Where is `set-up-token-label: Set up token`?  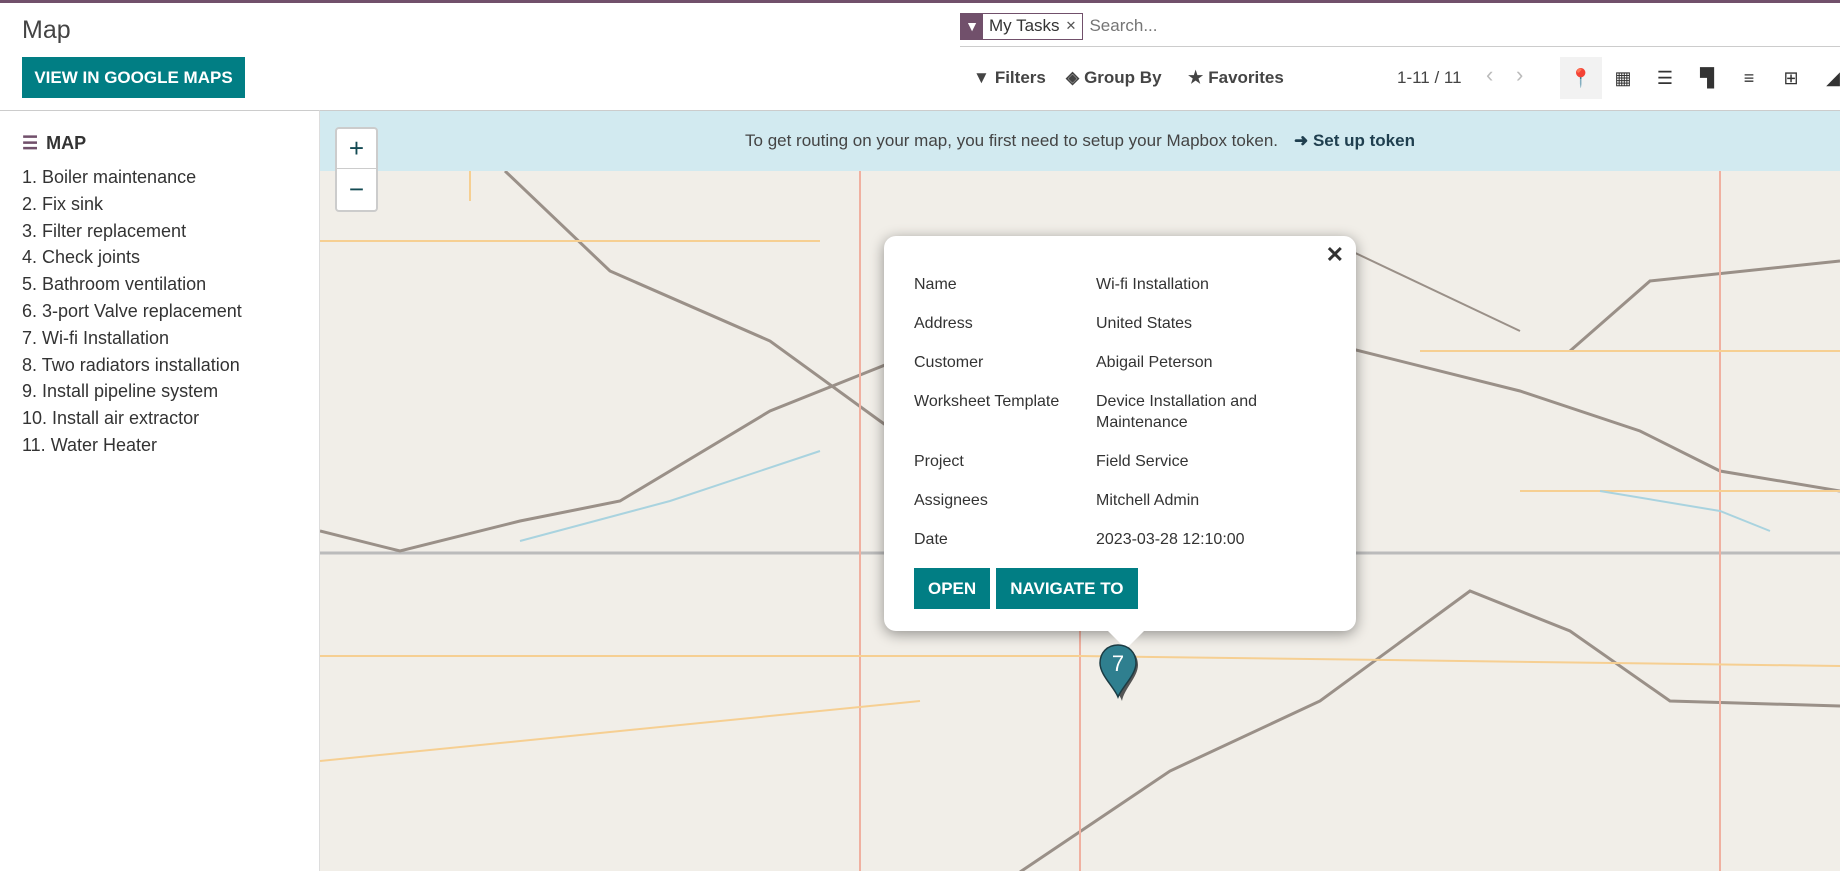
set-up-token-label: Set up token is located at coordinates (1363, 140).